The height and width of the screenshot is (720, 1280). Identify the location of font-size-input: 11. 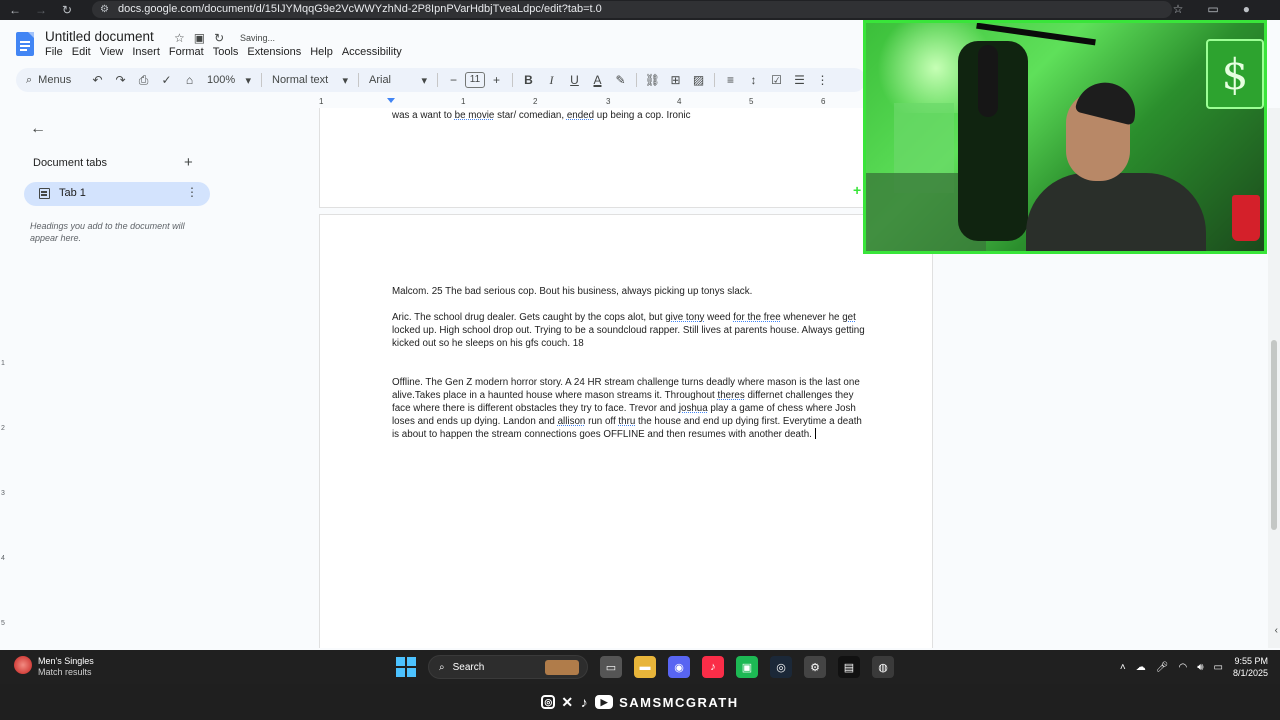
(475, 80).